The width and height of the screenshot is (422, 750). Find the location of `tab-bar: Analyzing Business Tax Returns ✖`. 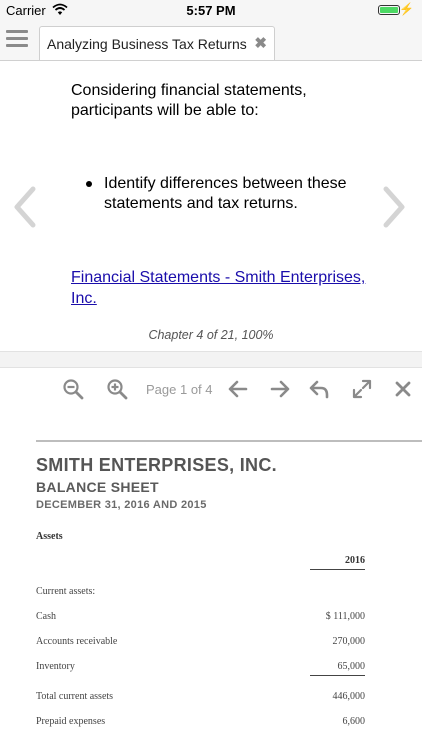

tab-bar: Analyzing Business Tax Returns ✖ is located at coordinates (211, 40).